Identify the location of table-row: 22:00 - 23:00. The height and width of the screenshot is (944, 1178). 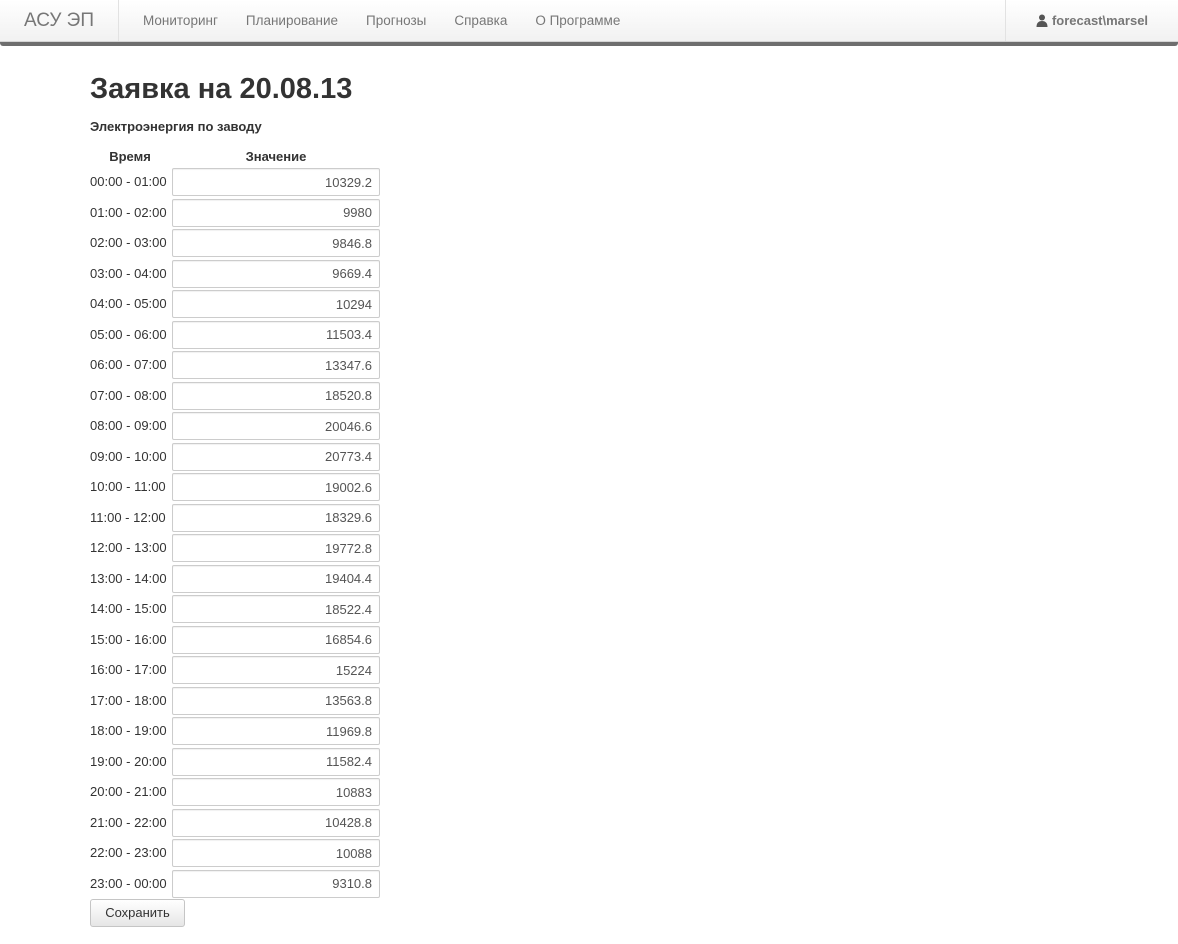
(240, 853).